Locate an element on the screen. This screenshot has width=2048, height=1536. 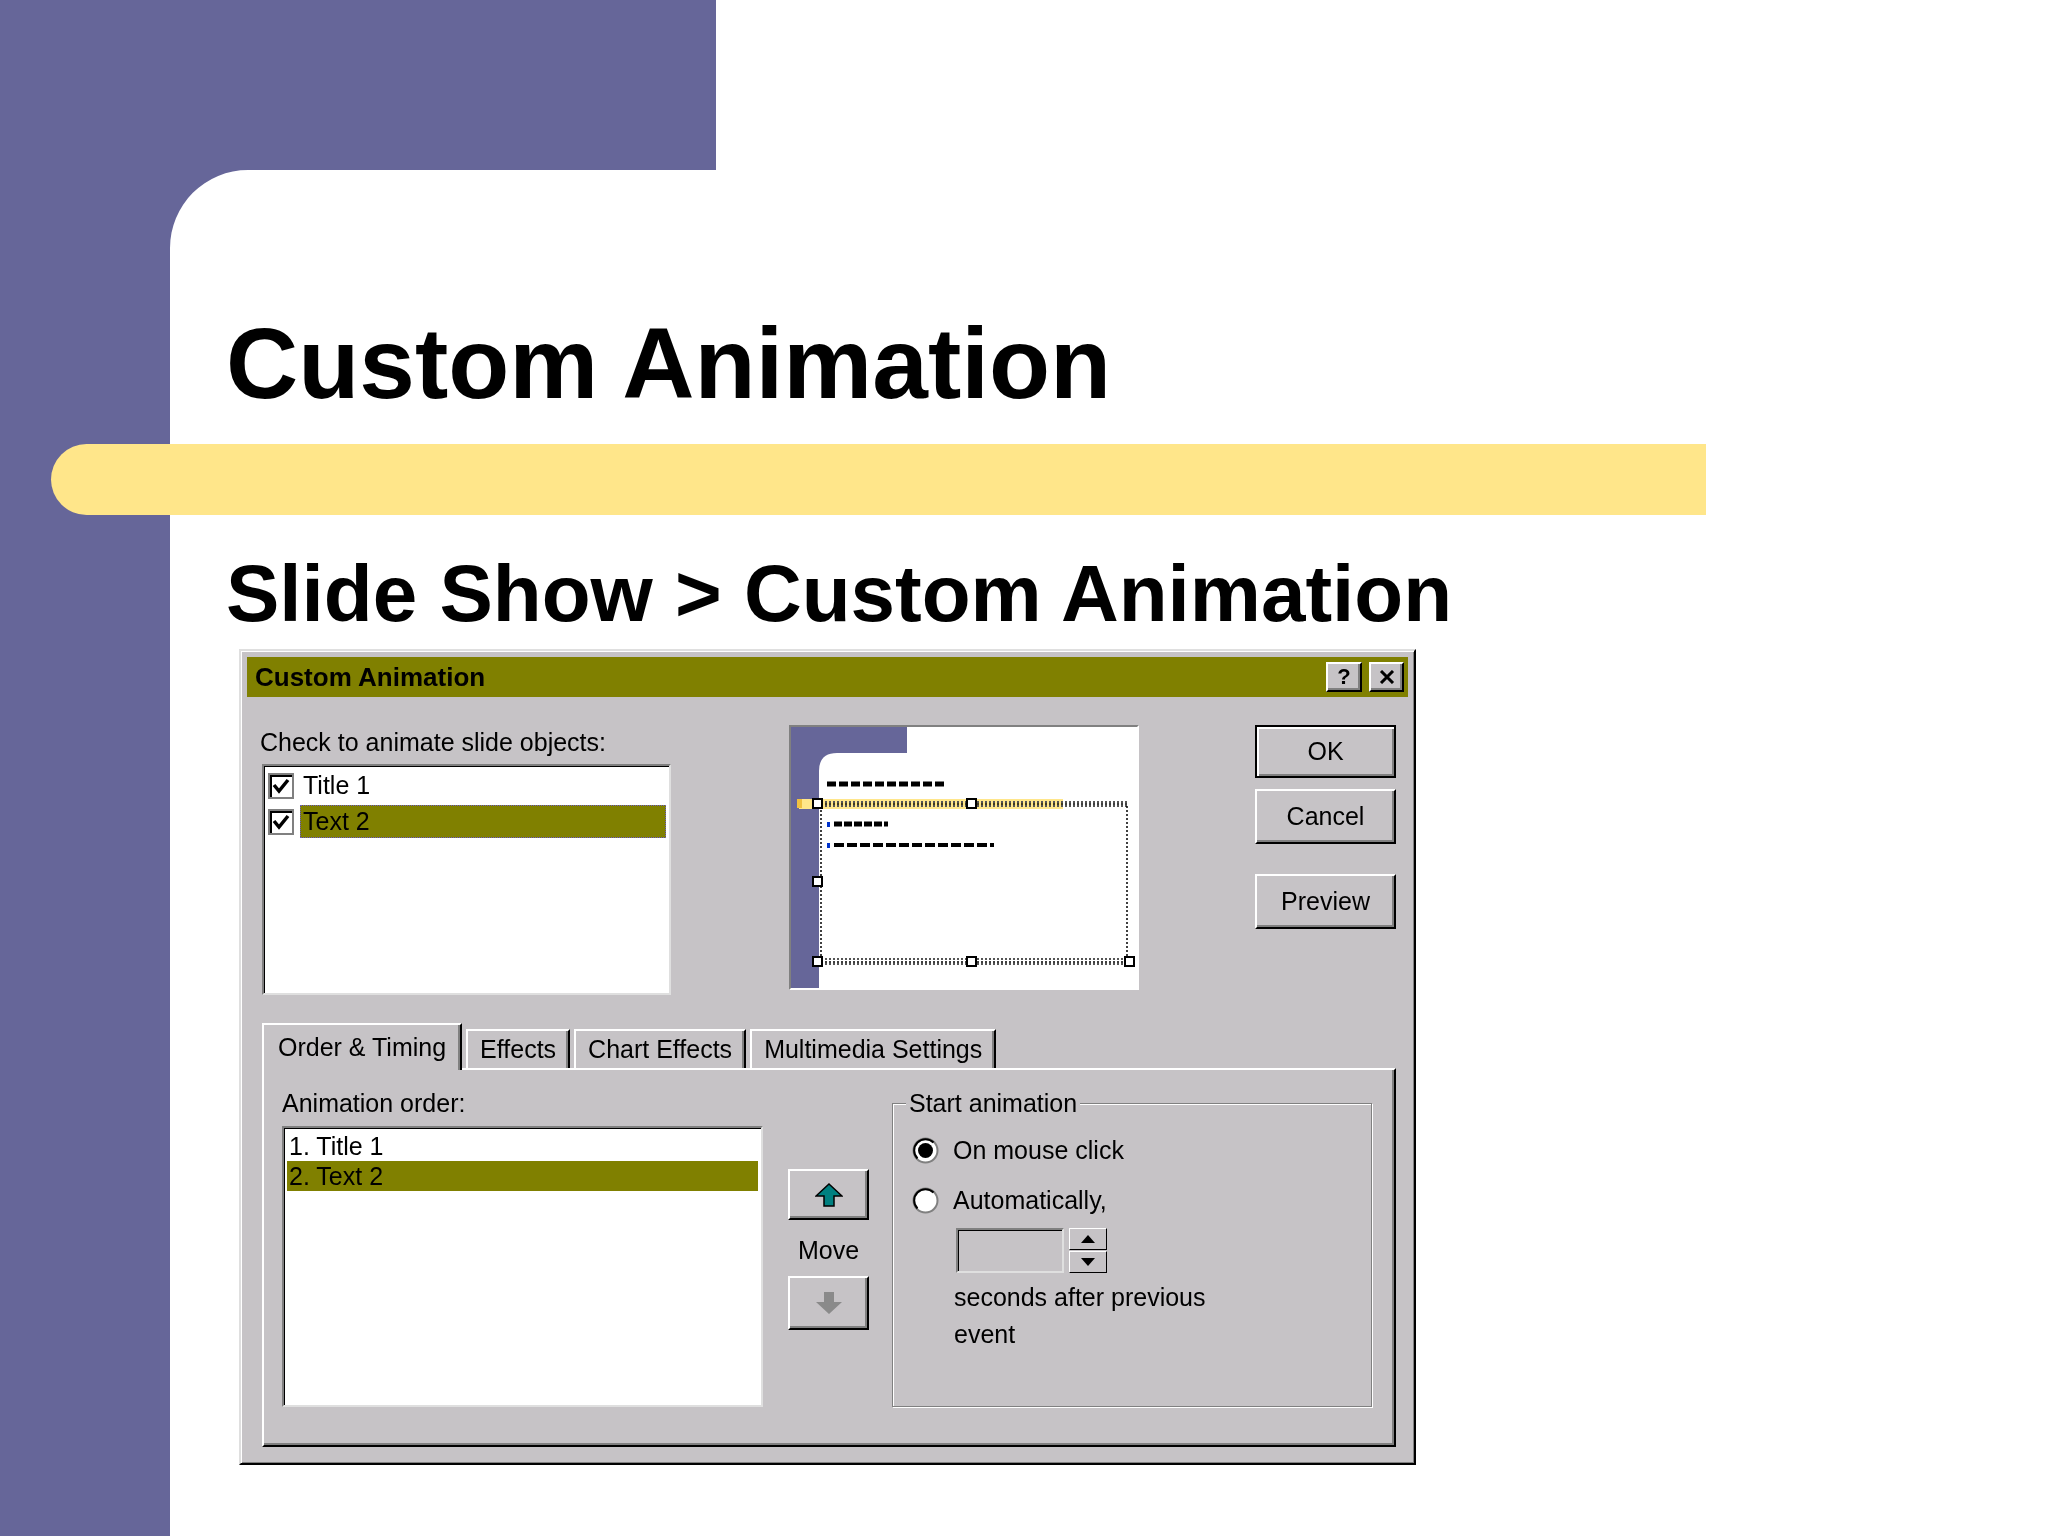
field-label: Move is located at coordinates (828, 1250).